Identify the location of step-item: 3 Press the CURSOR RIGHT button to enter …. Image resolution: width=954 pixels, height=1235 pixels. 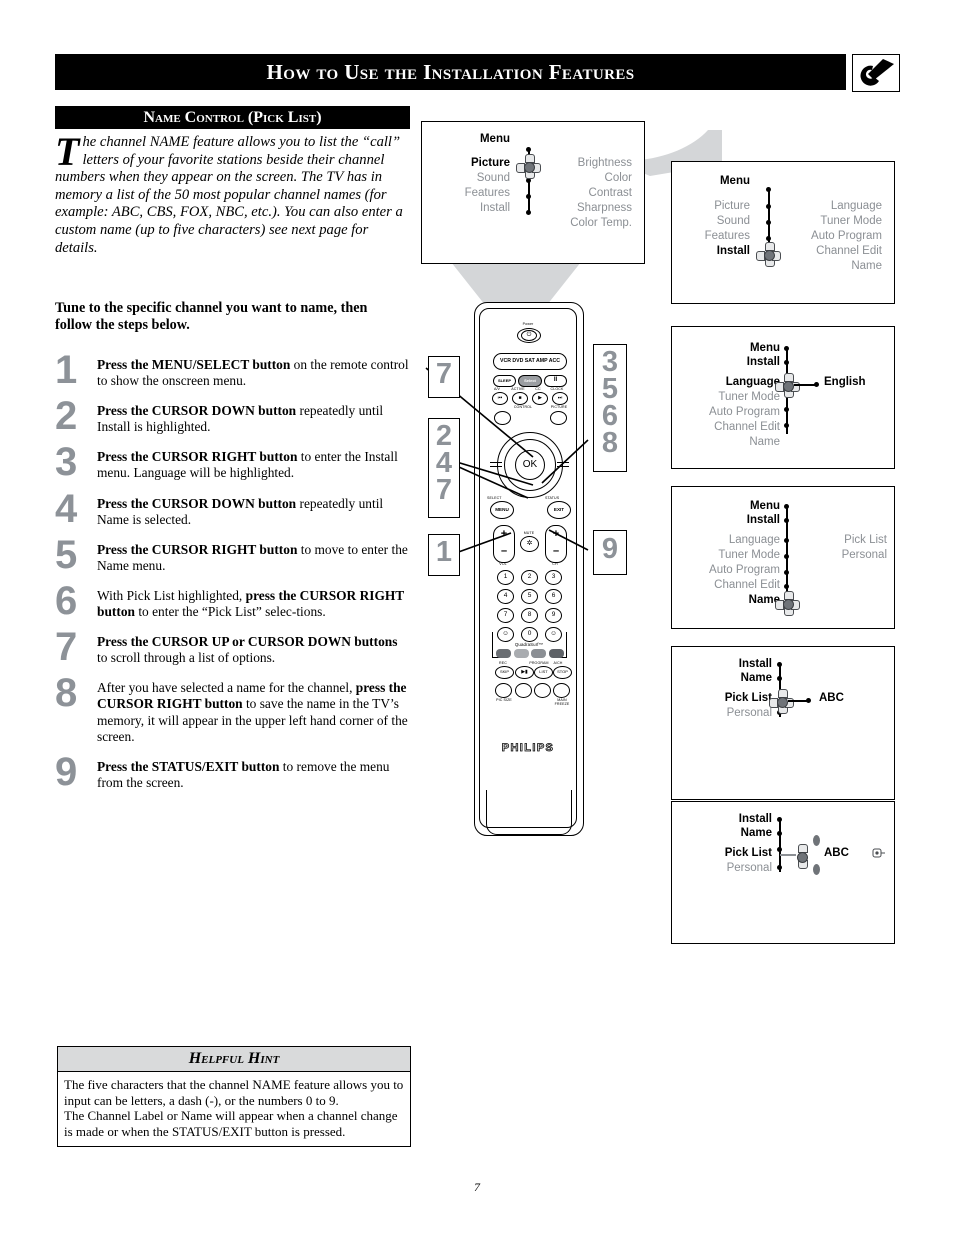
(232, 462).